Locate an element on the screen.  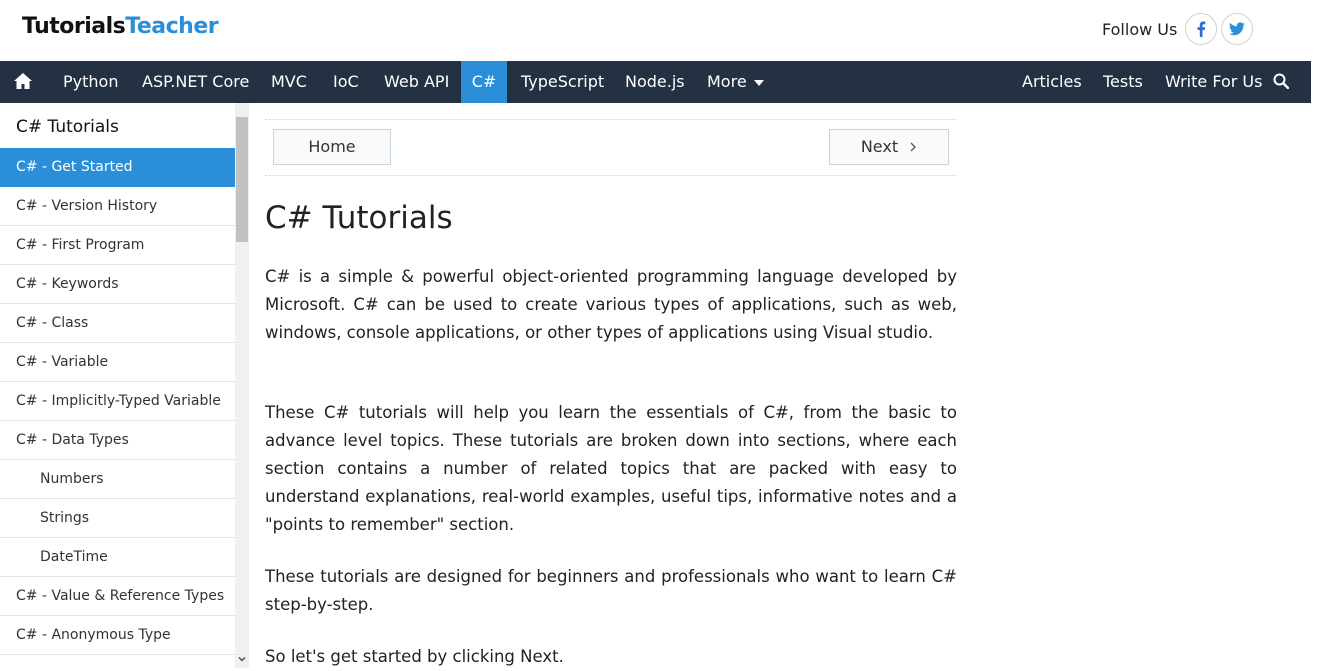
twitter-icon is located at coordinates (1237, 29).